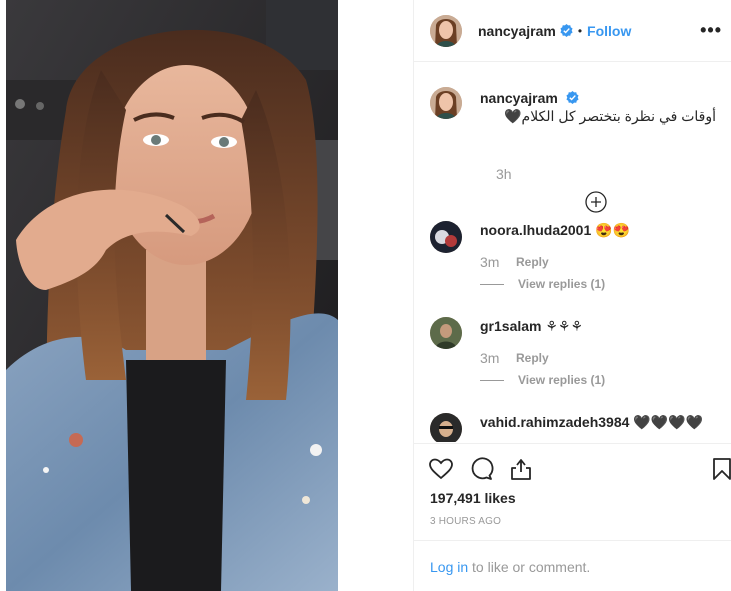  Describe the element at coordinates (535, 230) in the screenshot. I see `comment-username: noora.lhuda2001` at that location.